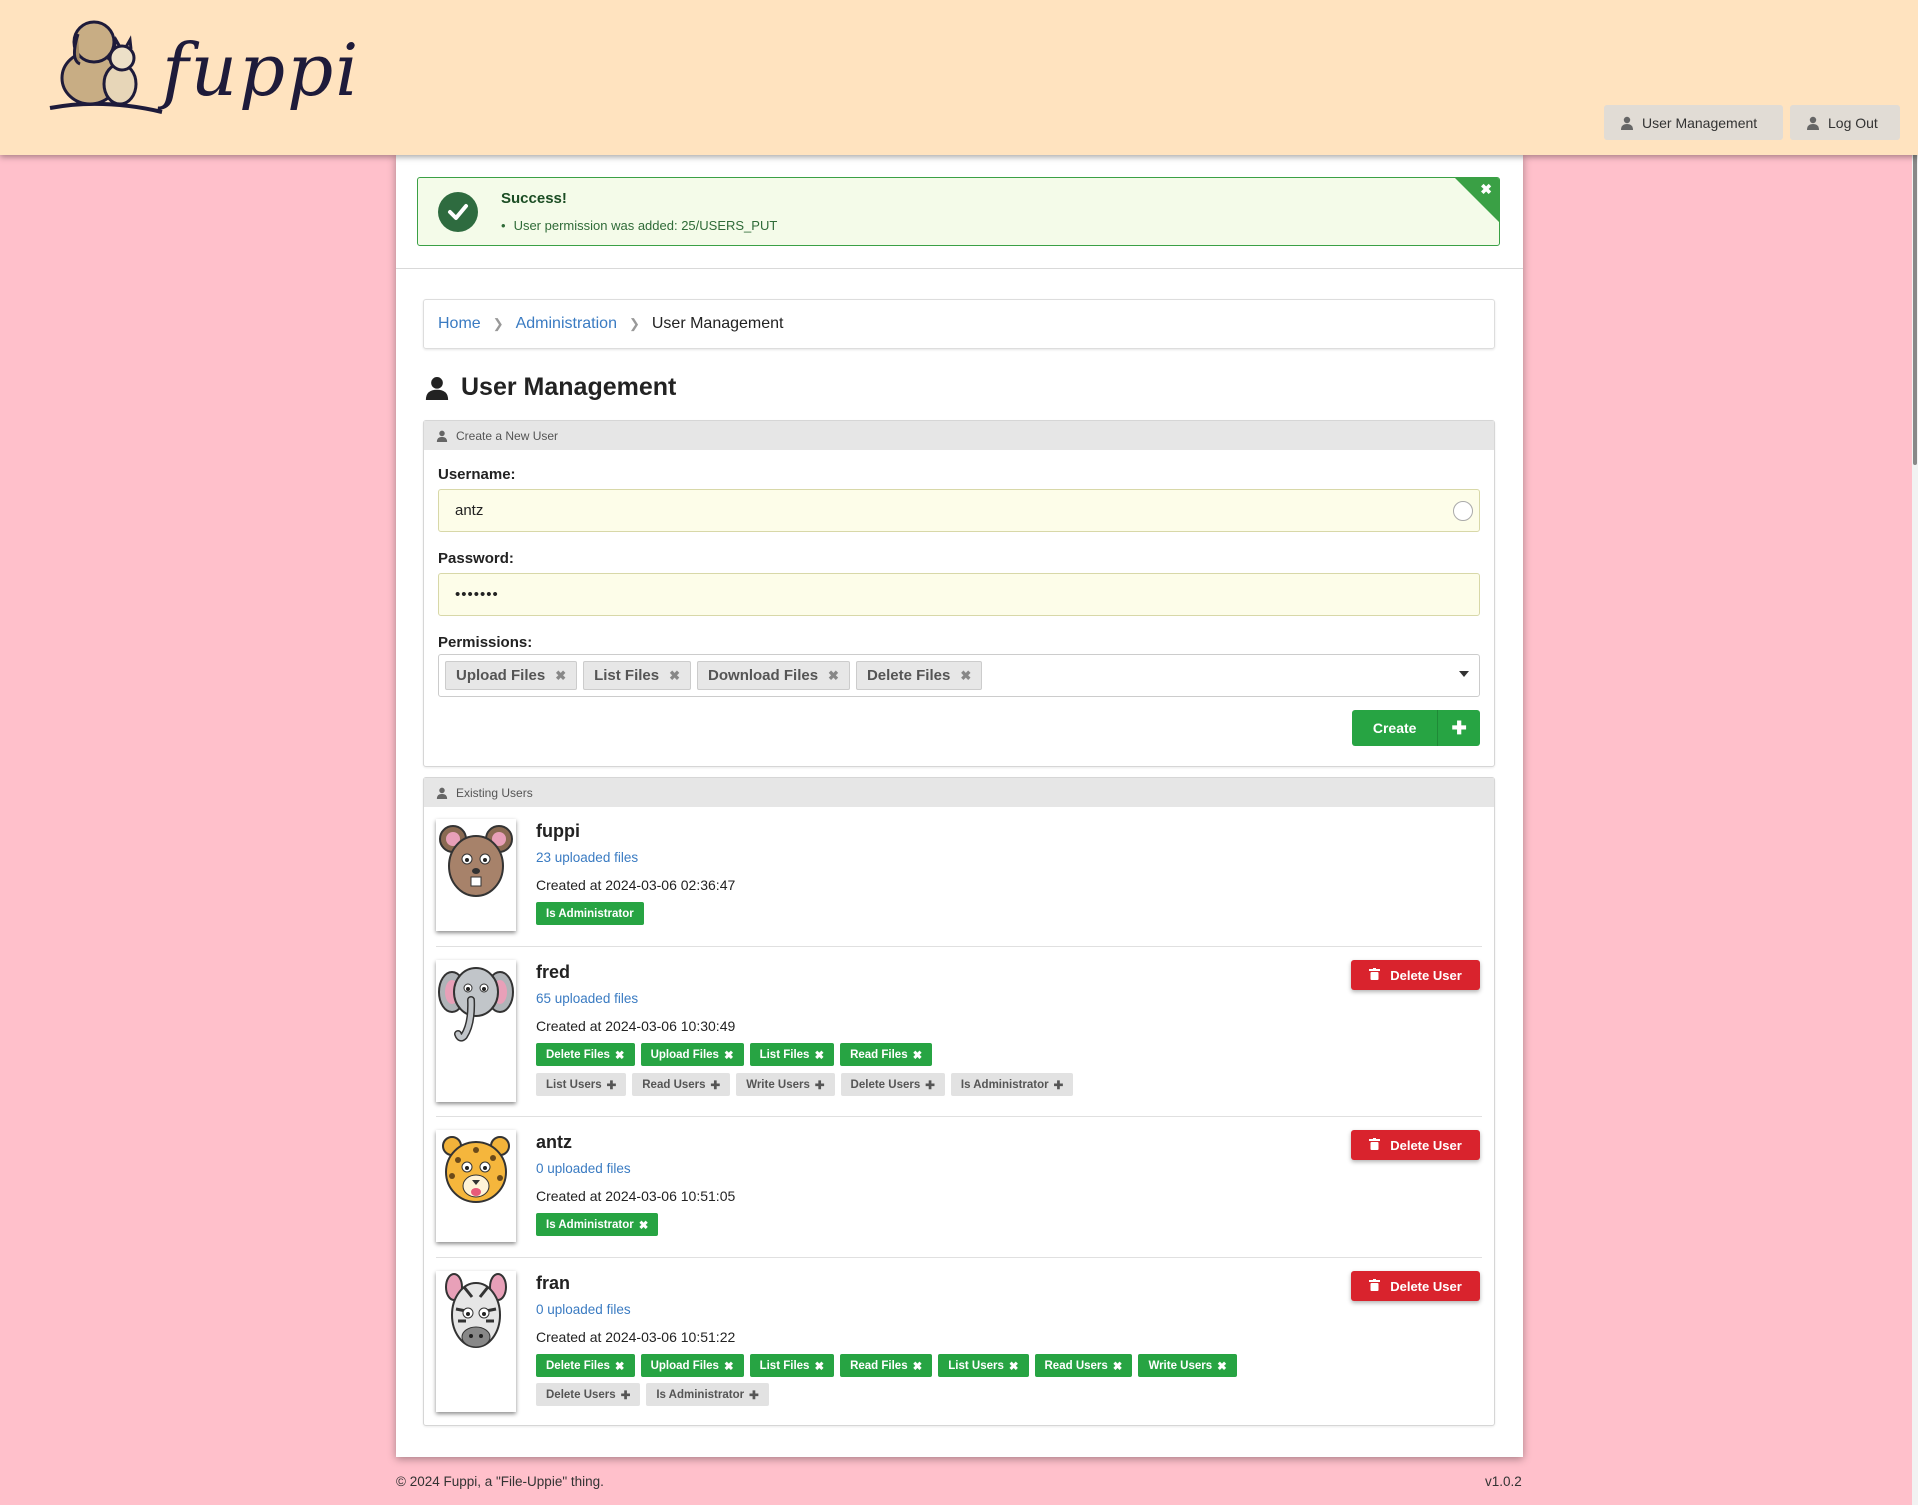 The width and height of the screenshot is (1918, 1505). I want to click on created-at: Created at 2024-03-06 02:36:47, so click(636, 885).